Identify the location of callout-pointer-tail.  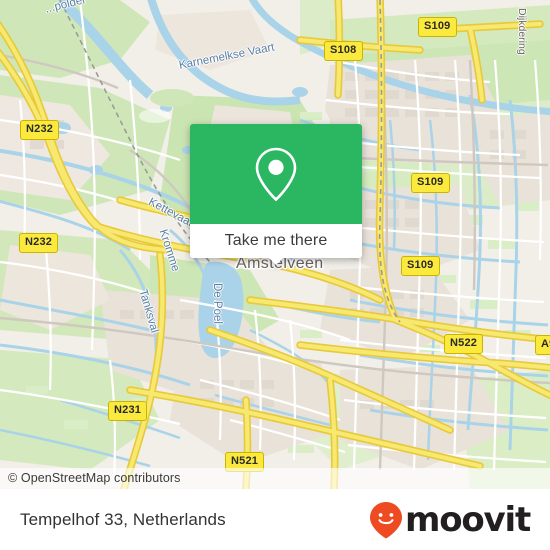
(276, 261).